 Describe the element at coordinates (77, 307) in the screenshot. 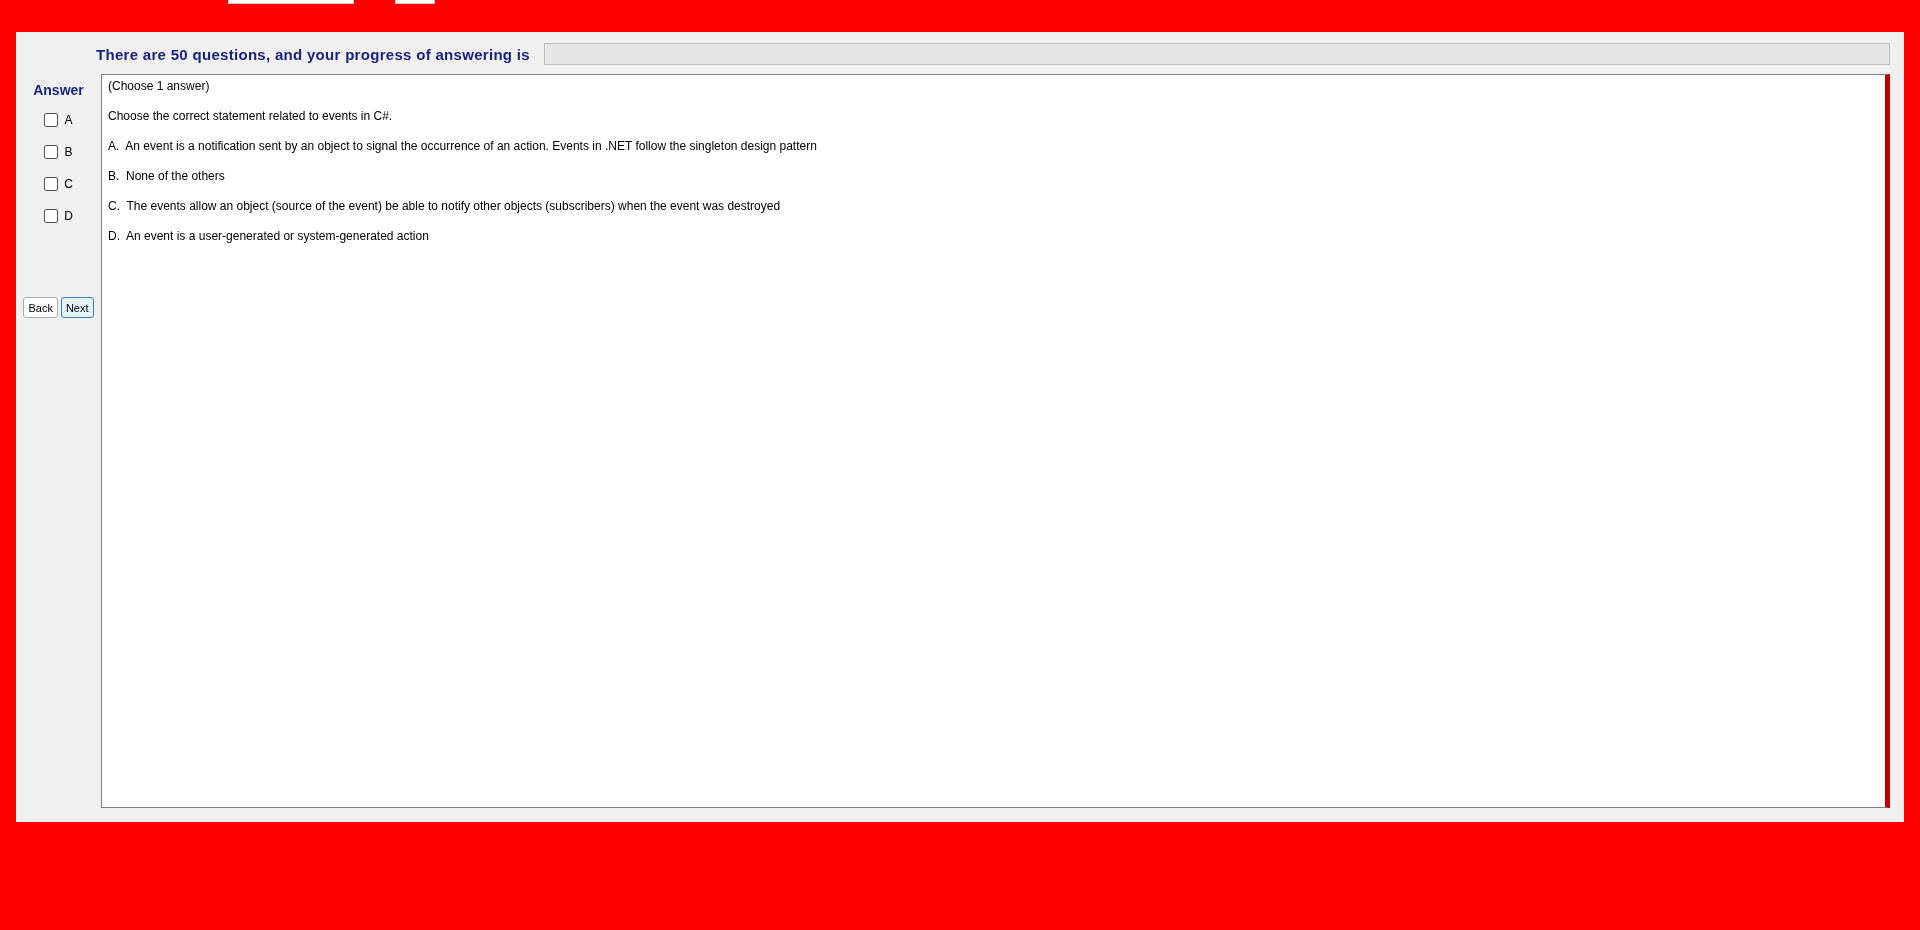

I see `next-button: Next` at that location.